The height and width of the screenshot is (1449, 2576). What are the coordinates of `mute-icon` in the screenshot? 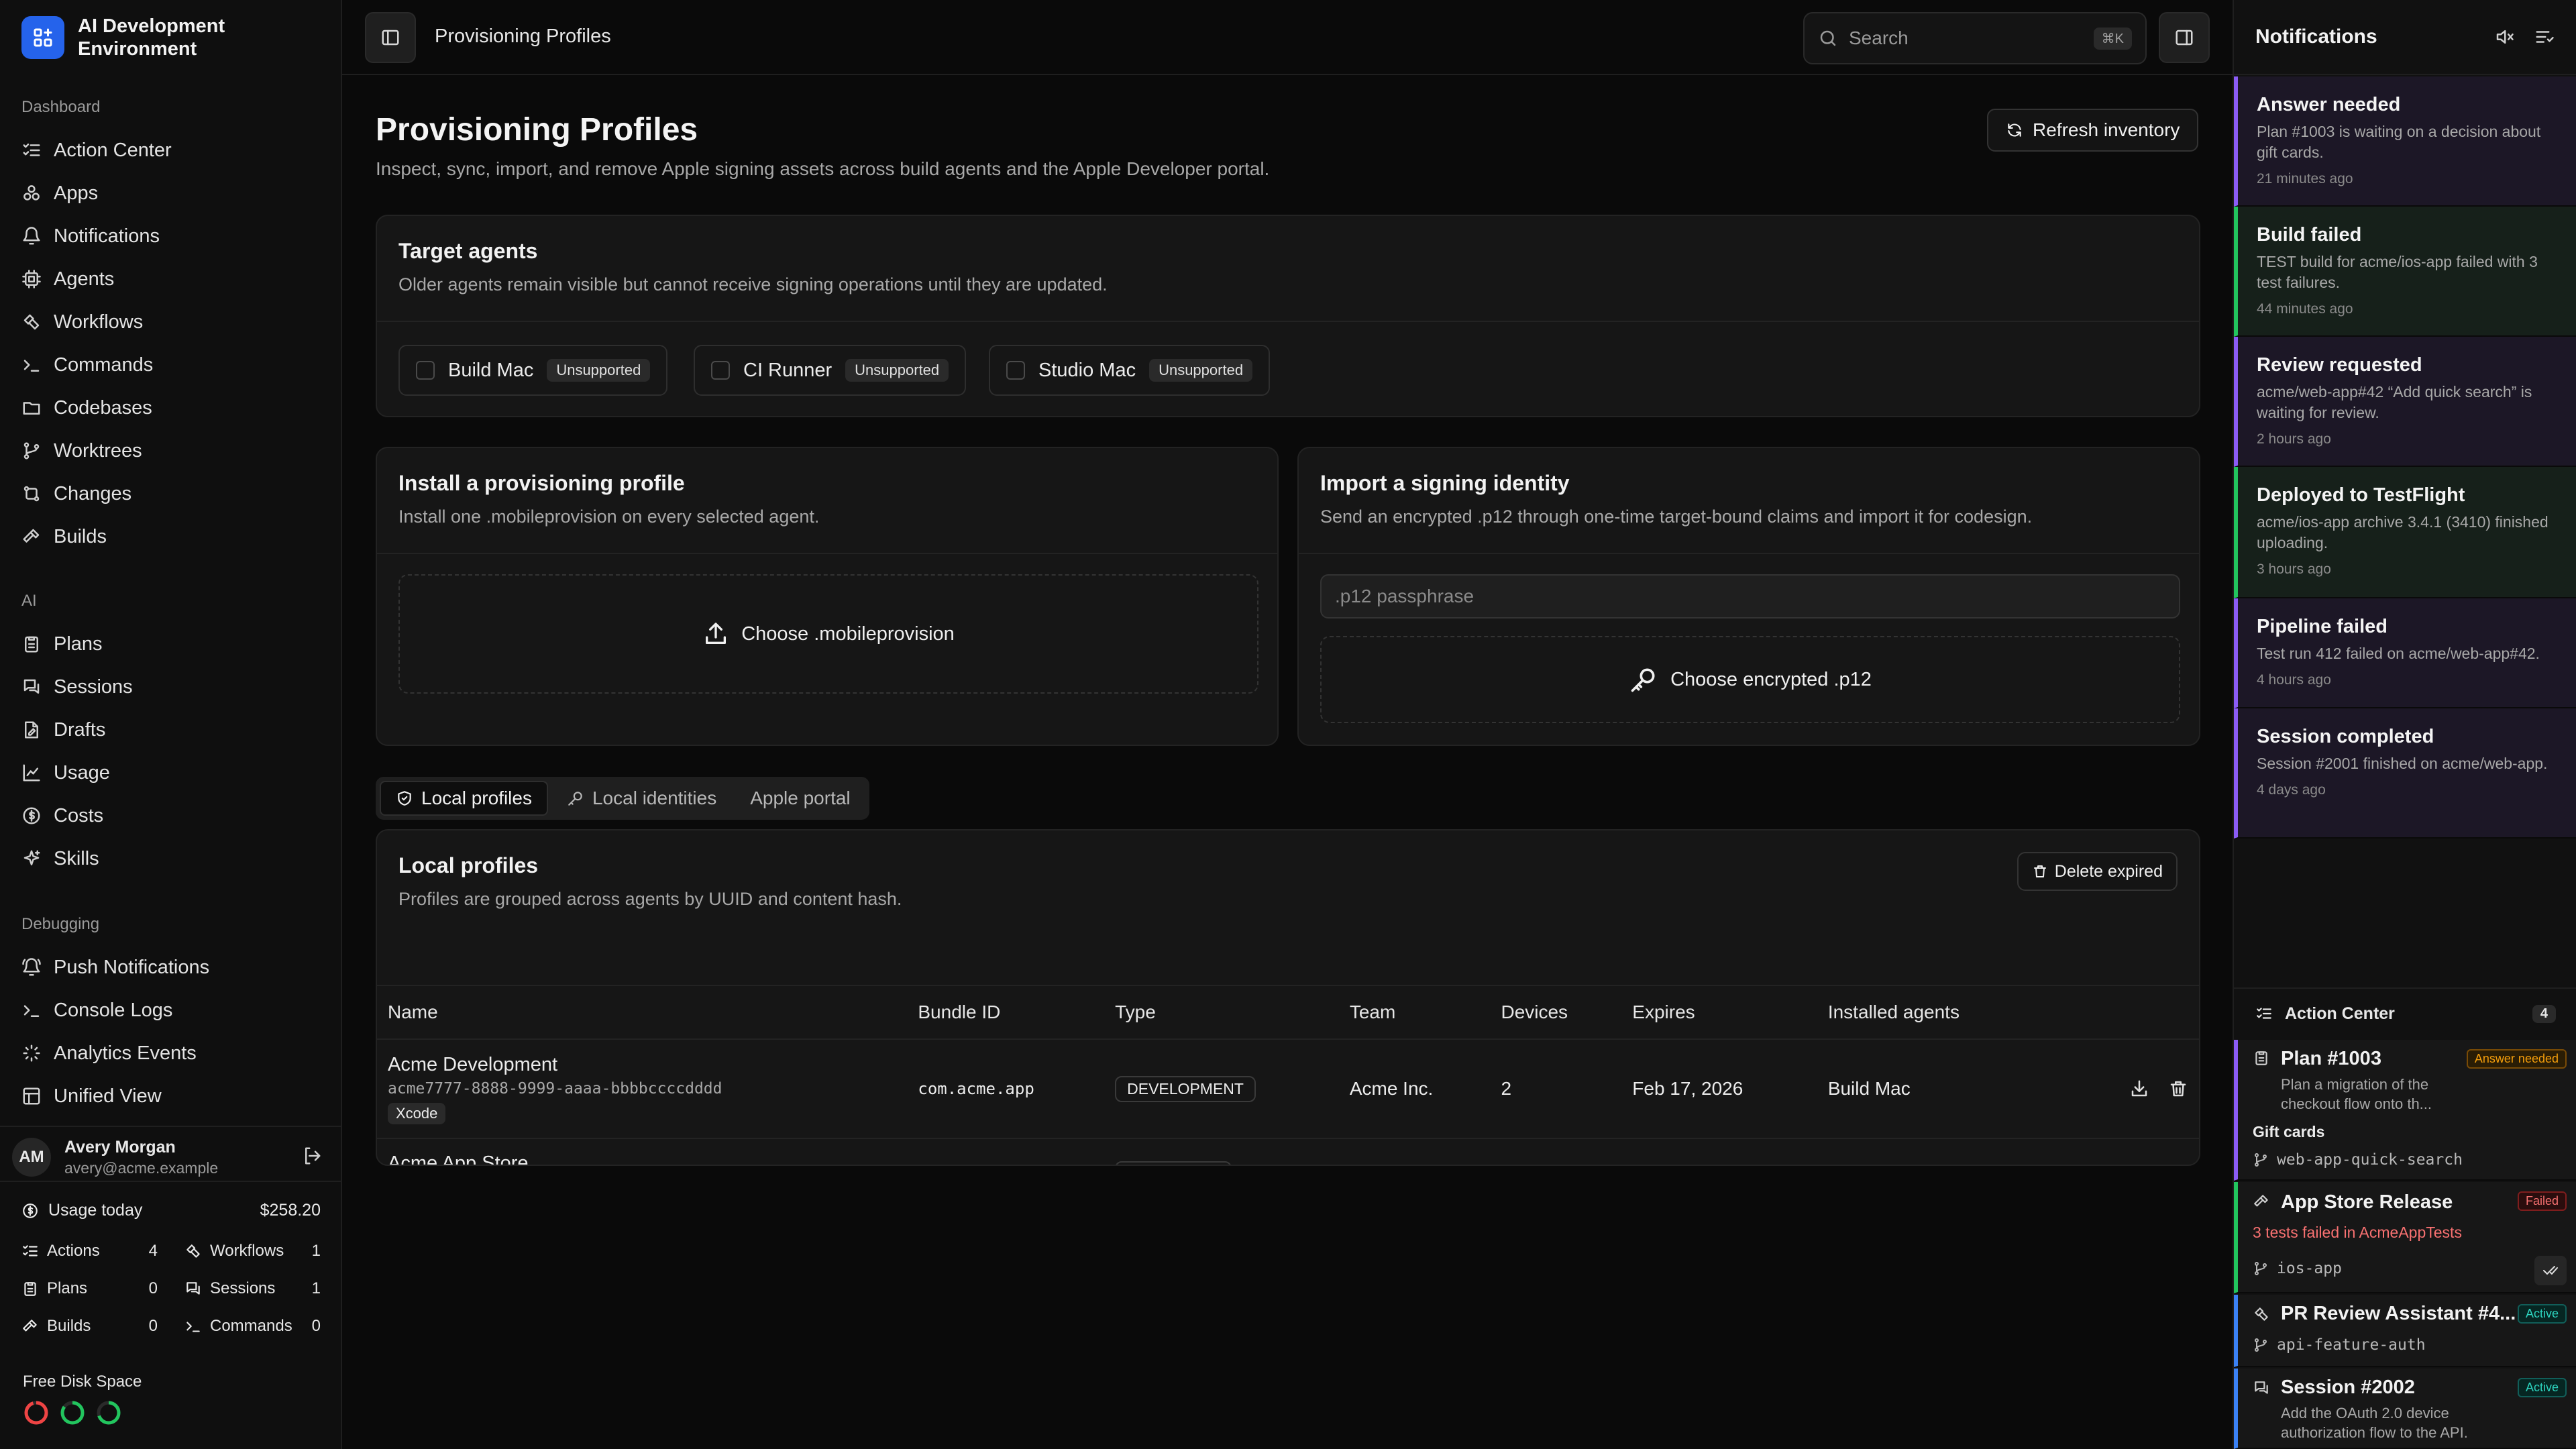 It's located at (2504, 37).